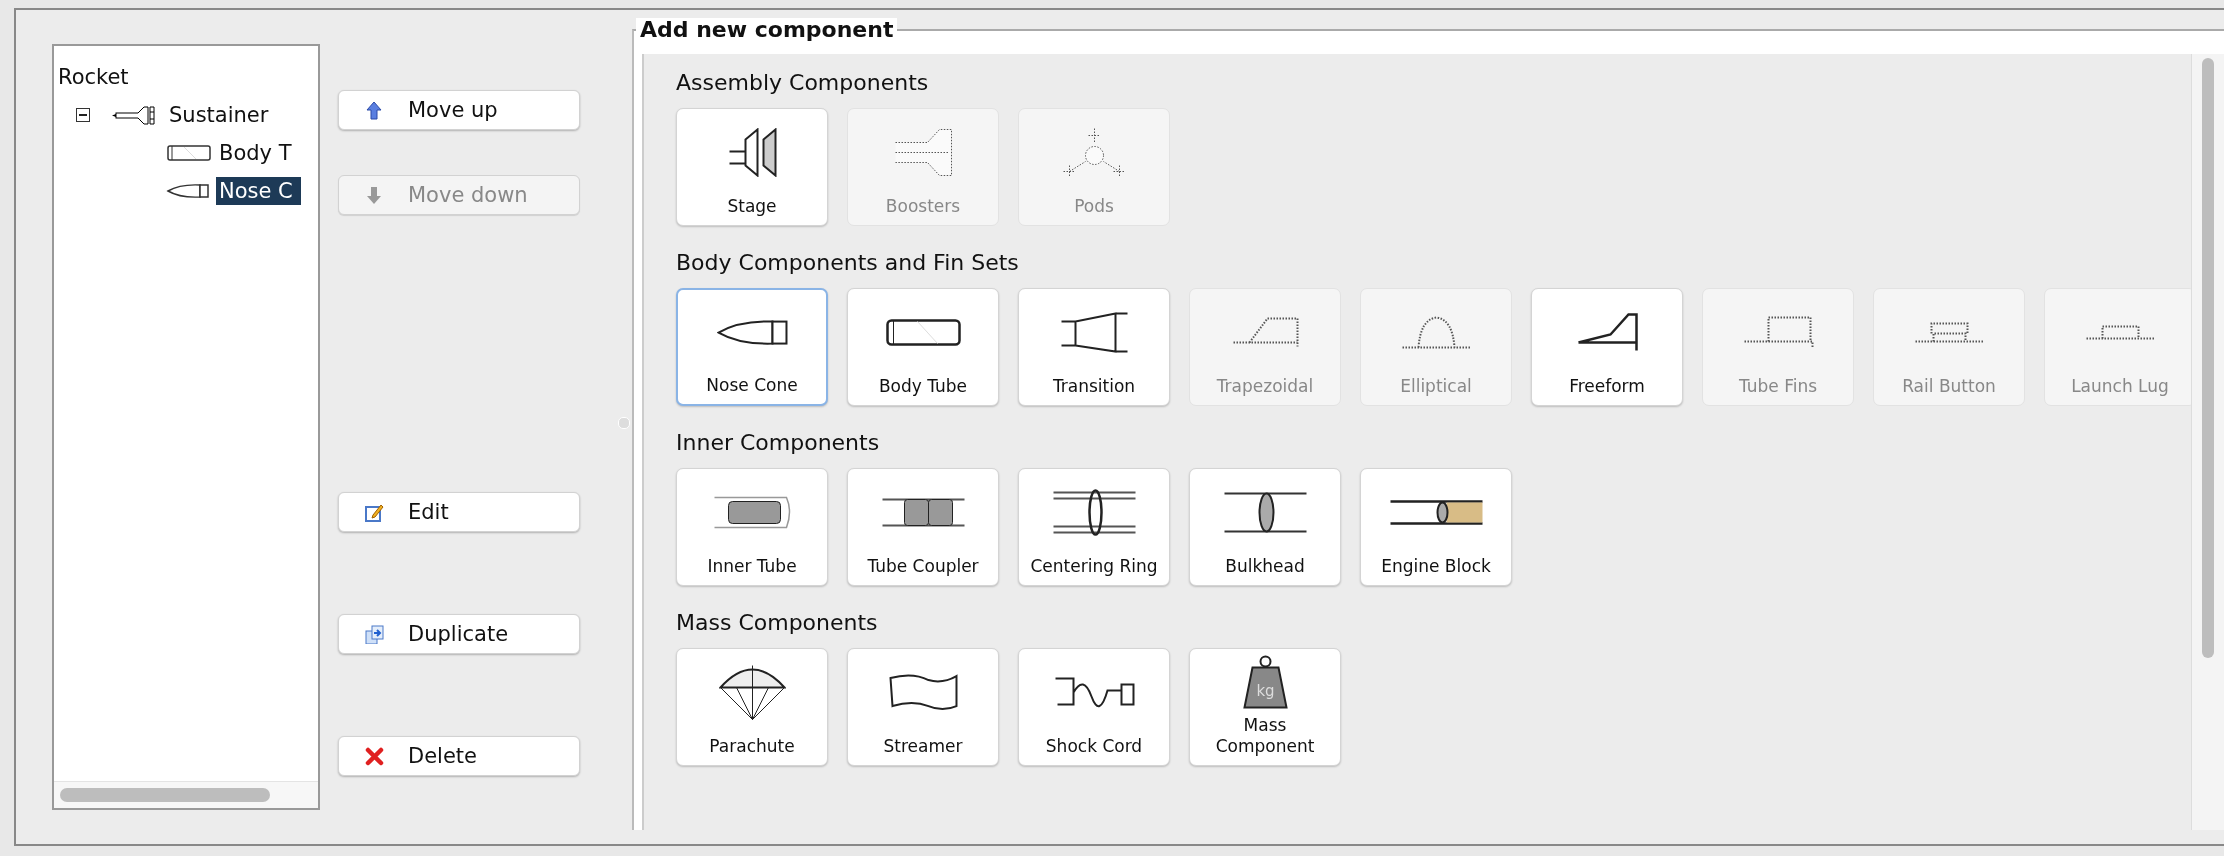 The width and height of the screenshot is (2224, 856). Describe the element at coordinates (374, 756) in the screenshot. I see `delete-icon` at that location.